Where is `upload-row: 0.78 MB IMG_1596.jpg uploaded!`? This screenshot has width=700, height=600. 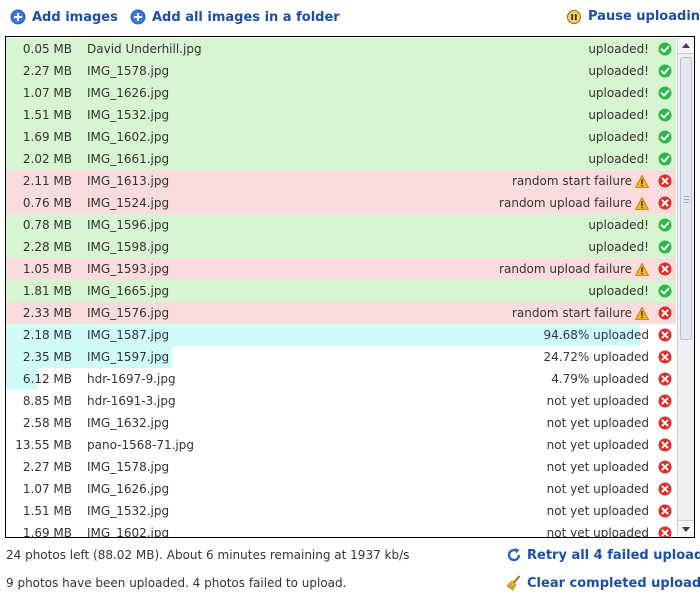 upload-row: 0.78 MB IMG_1596.jpg uploaded! is located at coordinates (341, 225).